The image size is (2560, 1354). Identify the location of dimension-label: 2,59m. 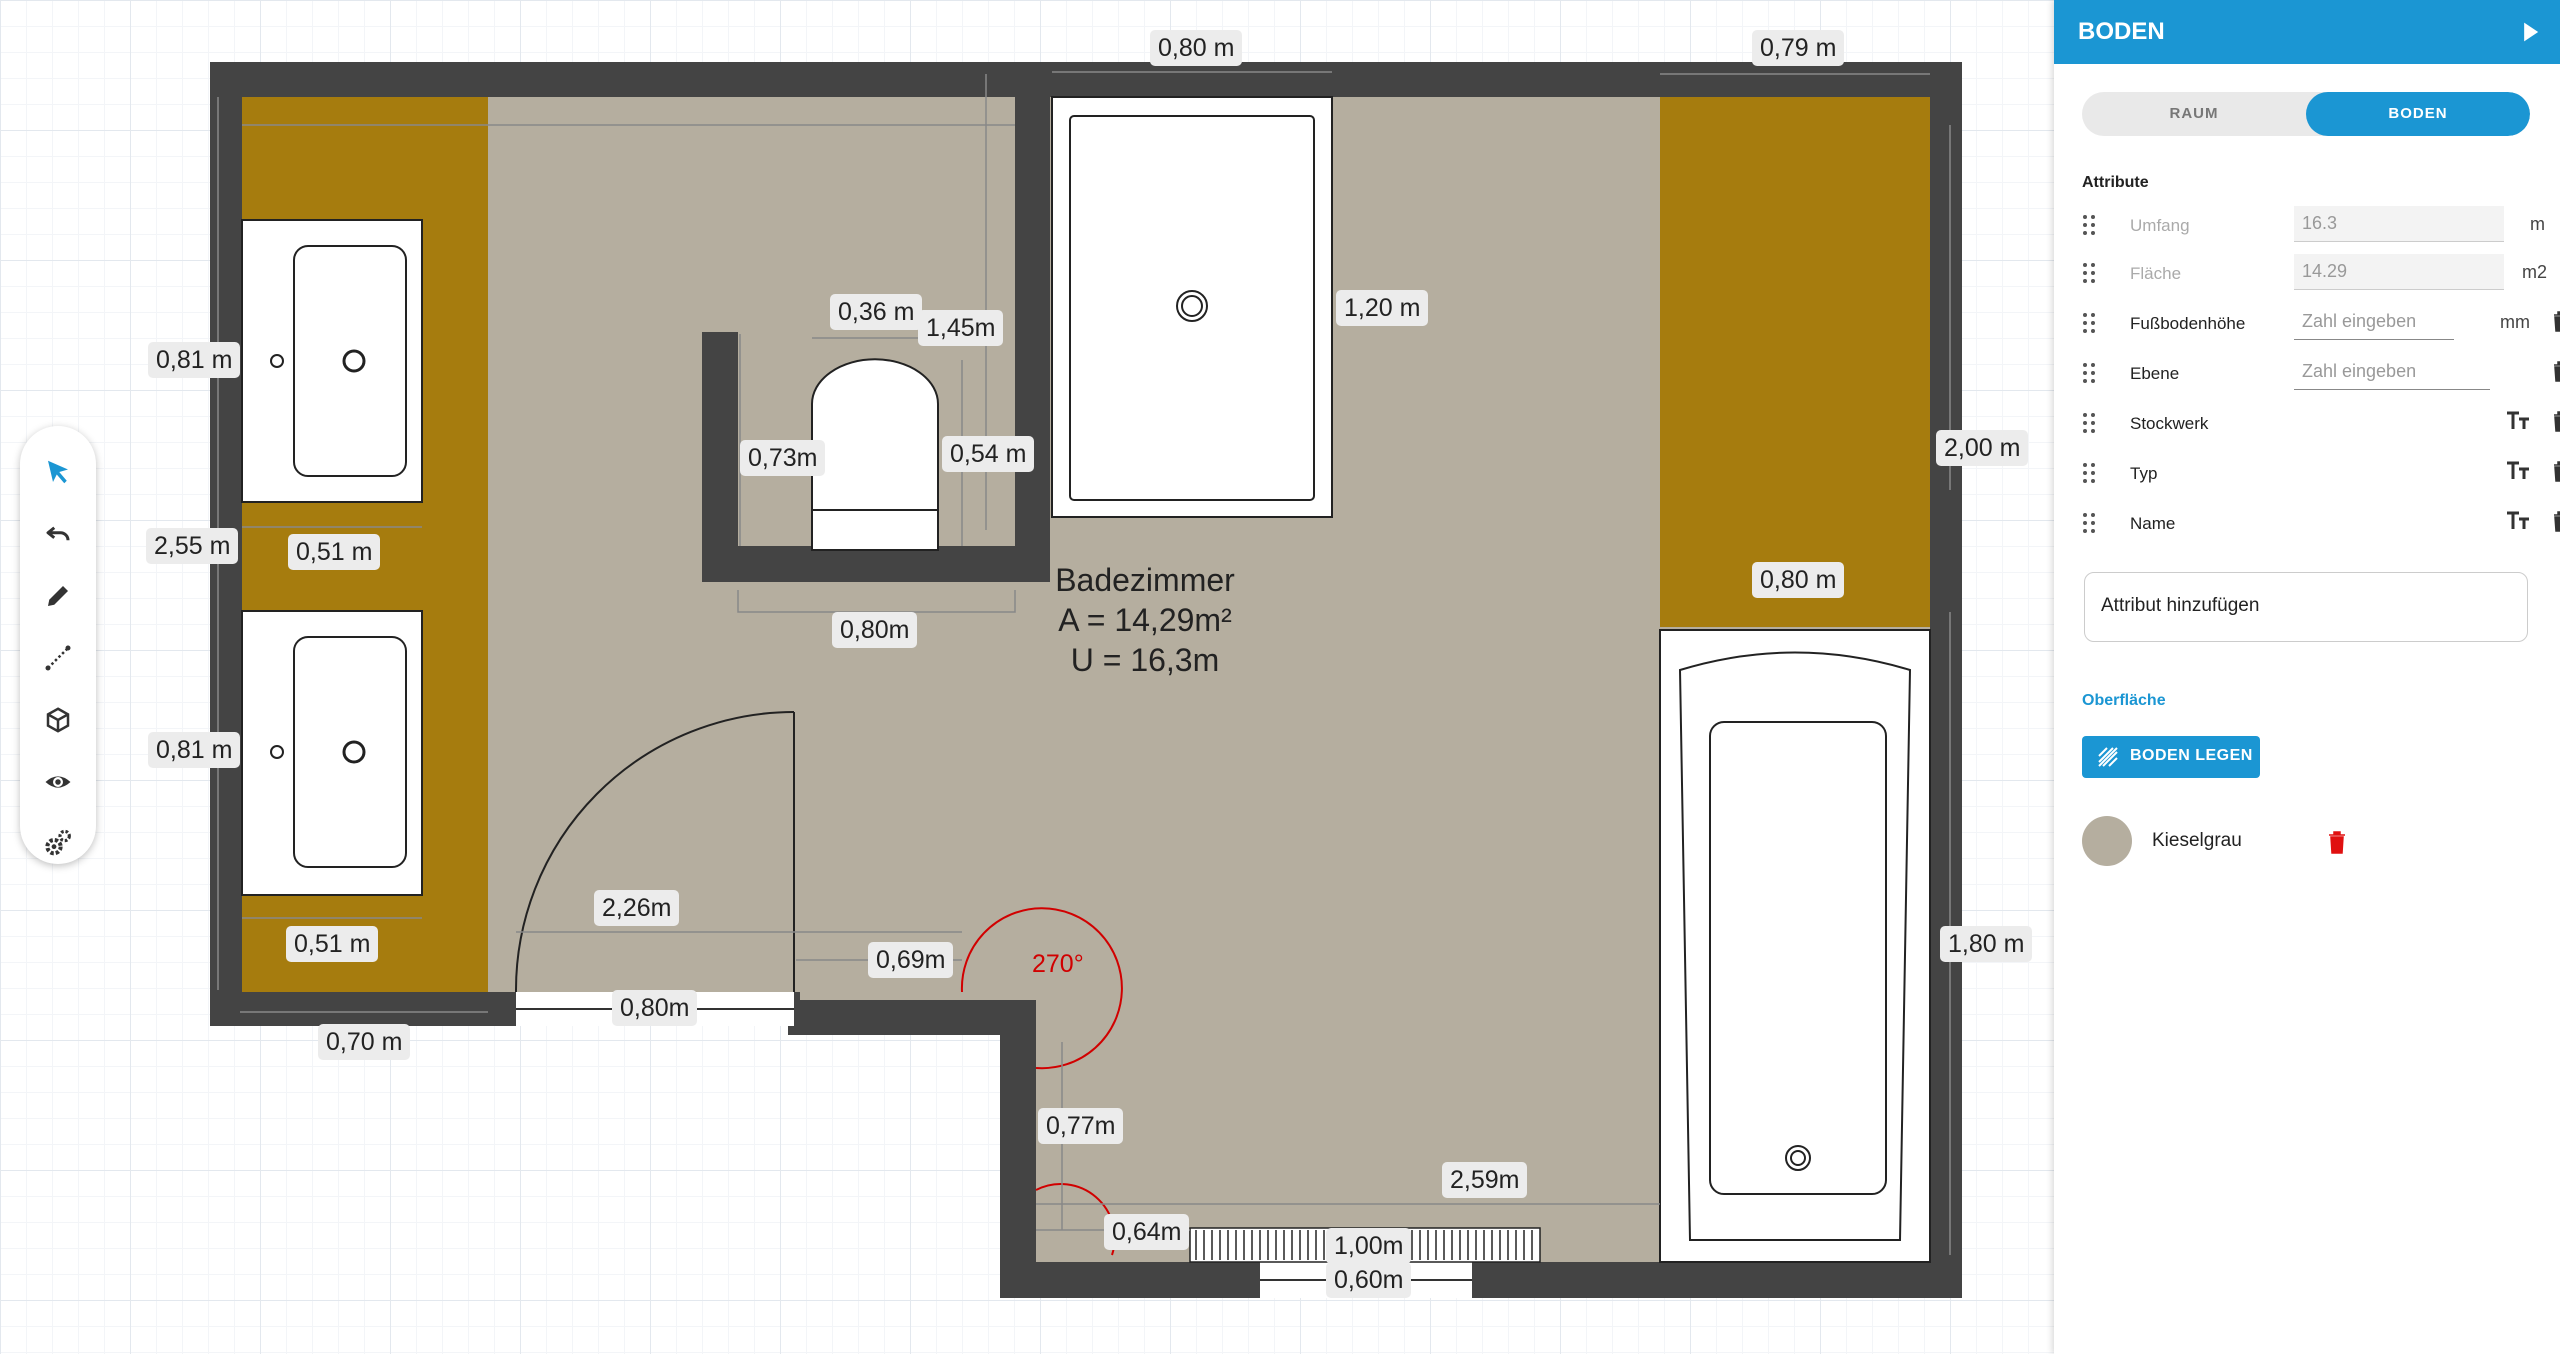
(1485, 1180).